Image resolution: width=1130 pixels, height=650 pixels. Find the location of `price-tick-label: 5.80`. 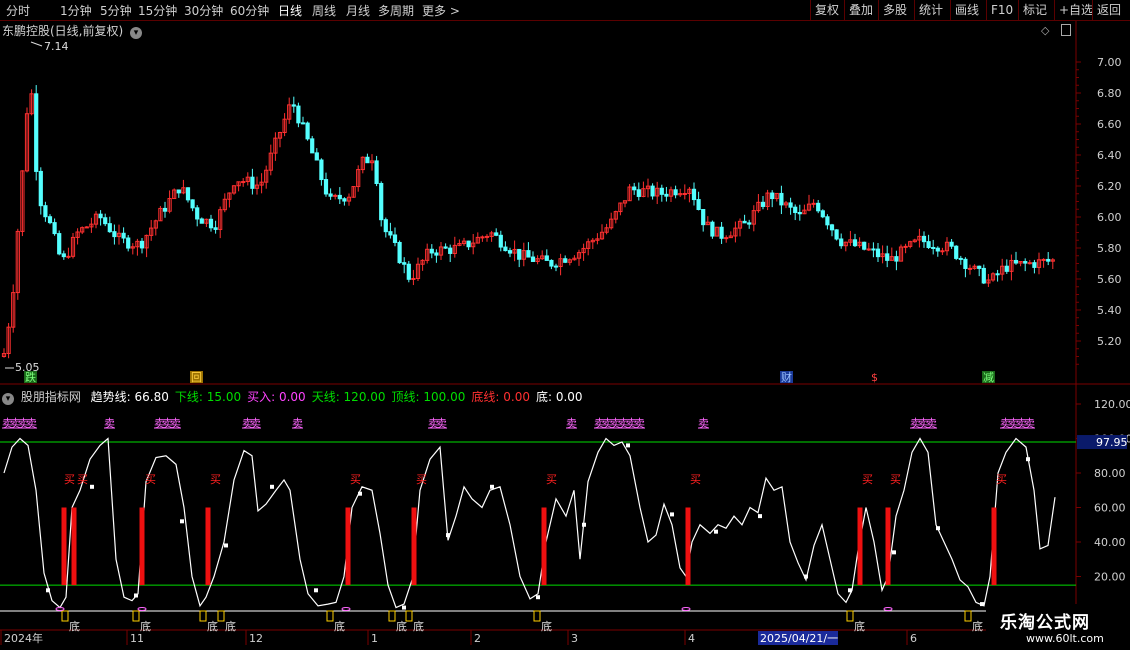

price-tick-label: 5.80 is located at coordinates (1109, 248).